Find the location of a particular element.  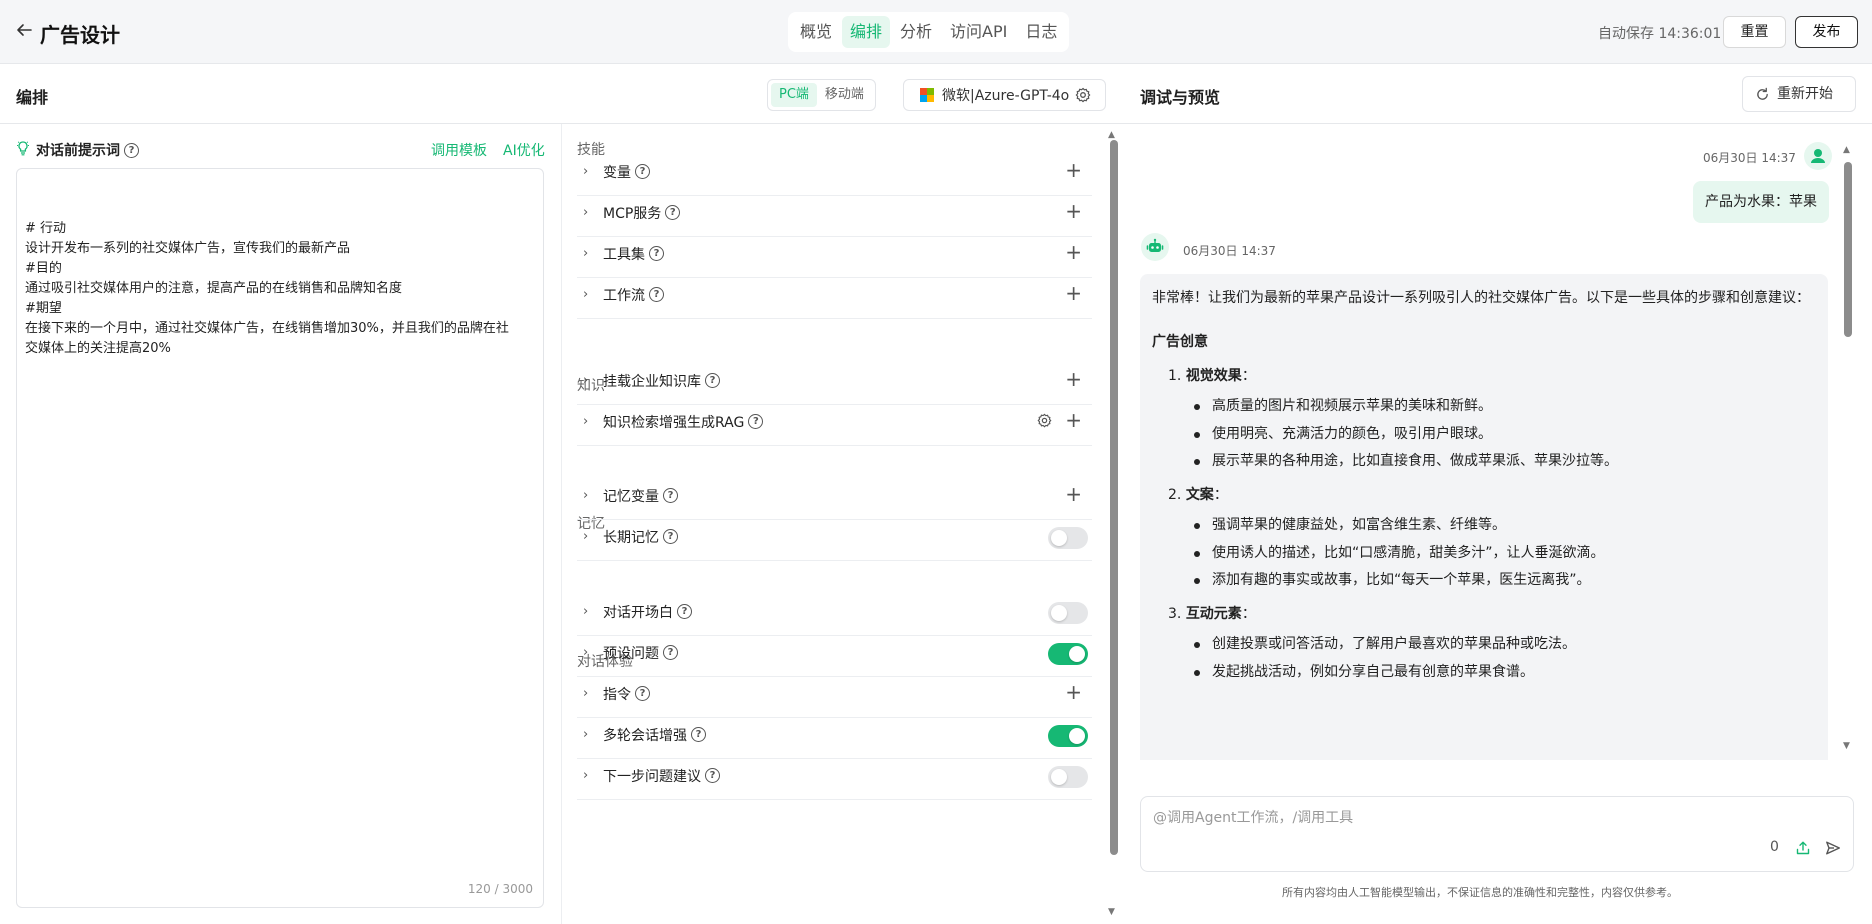

send-icon is located at coordinates (1833, 850).